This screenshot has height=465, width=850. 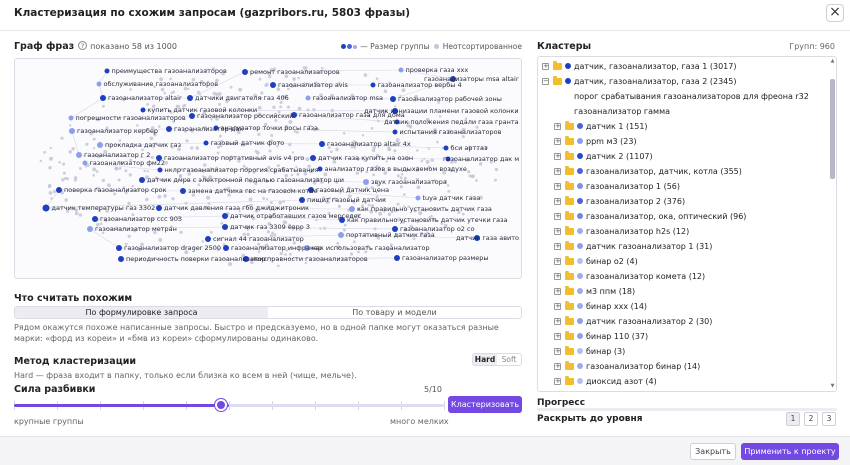 I want to click on cluster-row: + газоанализатор бинар (14), so click(x=683, y=366).